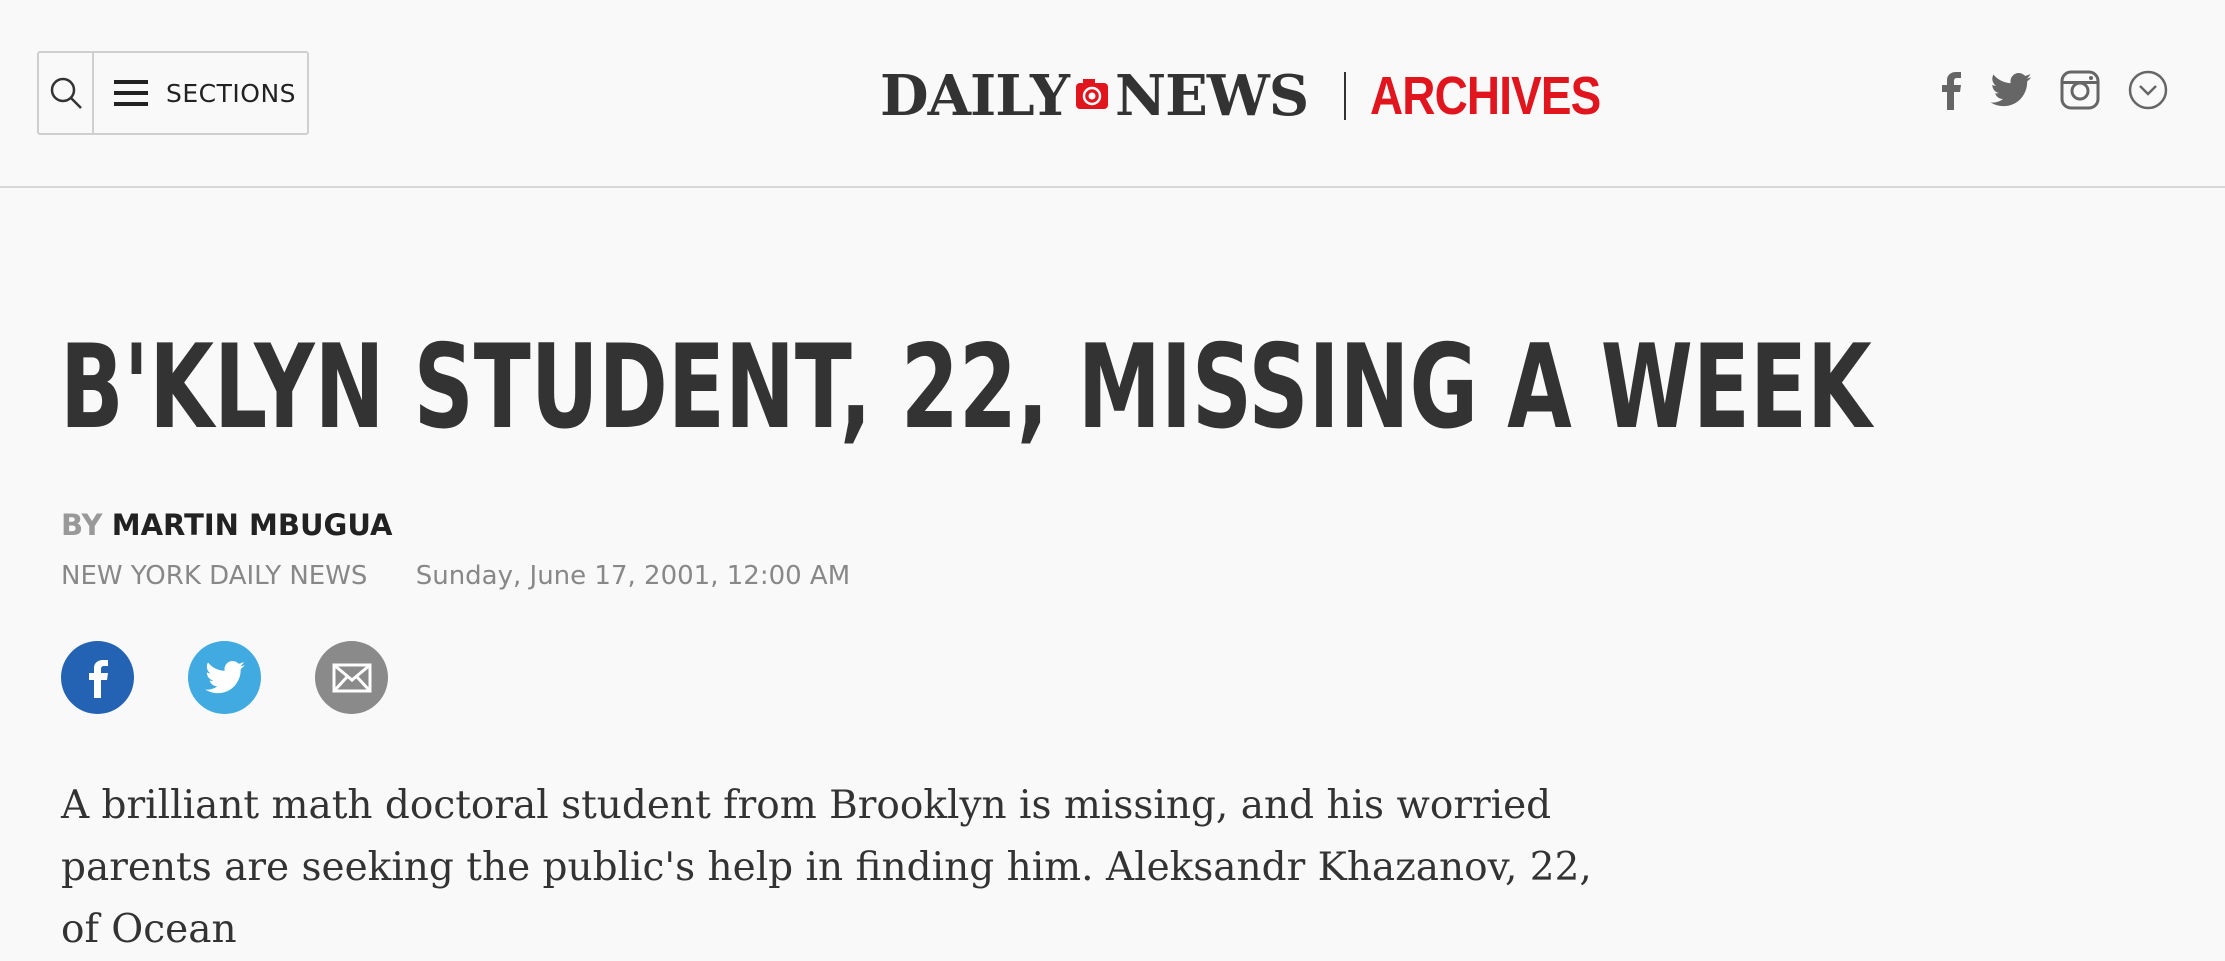 This screenshot has width=2225, height=961. I want to click on email-icon, so click(351, 677).